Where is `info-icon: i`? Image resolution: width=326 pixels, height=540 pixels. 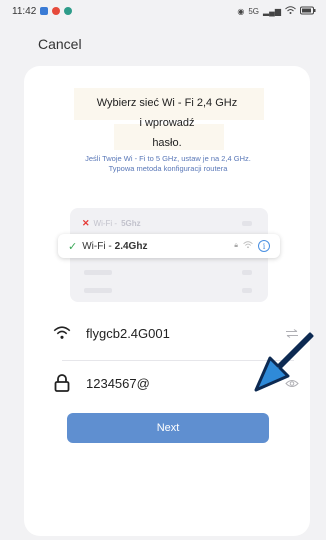 info-icon: i is located at coordinates (264, 246).